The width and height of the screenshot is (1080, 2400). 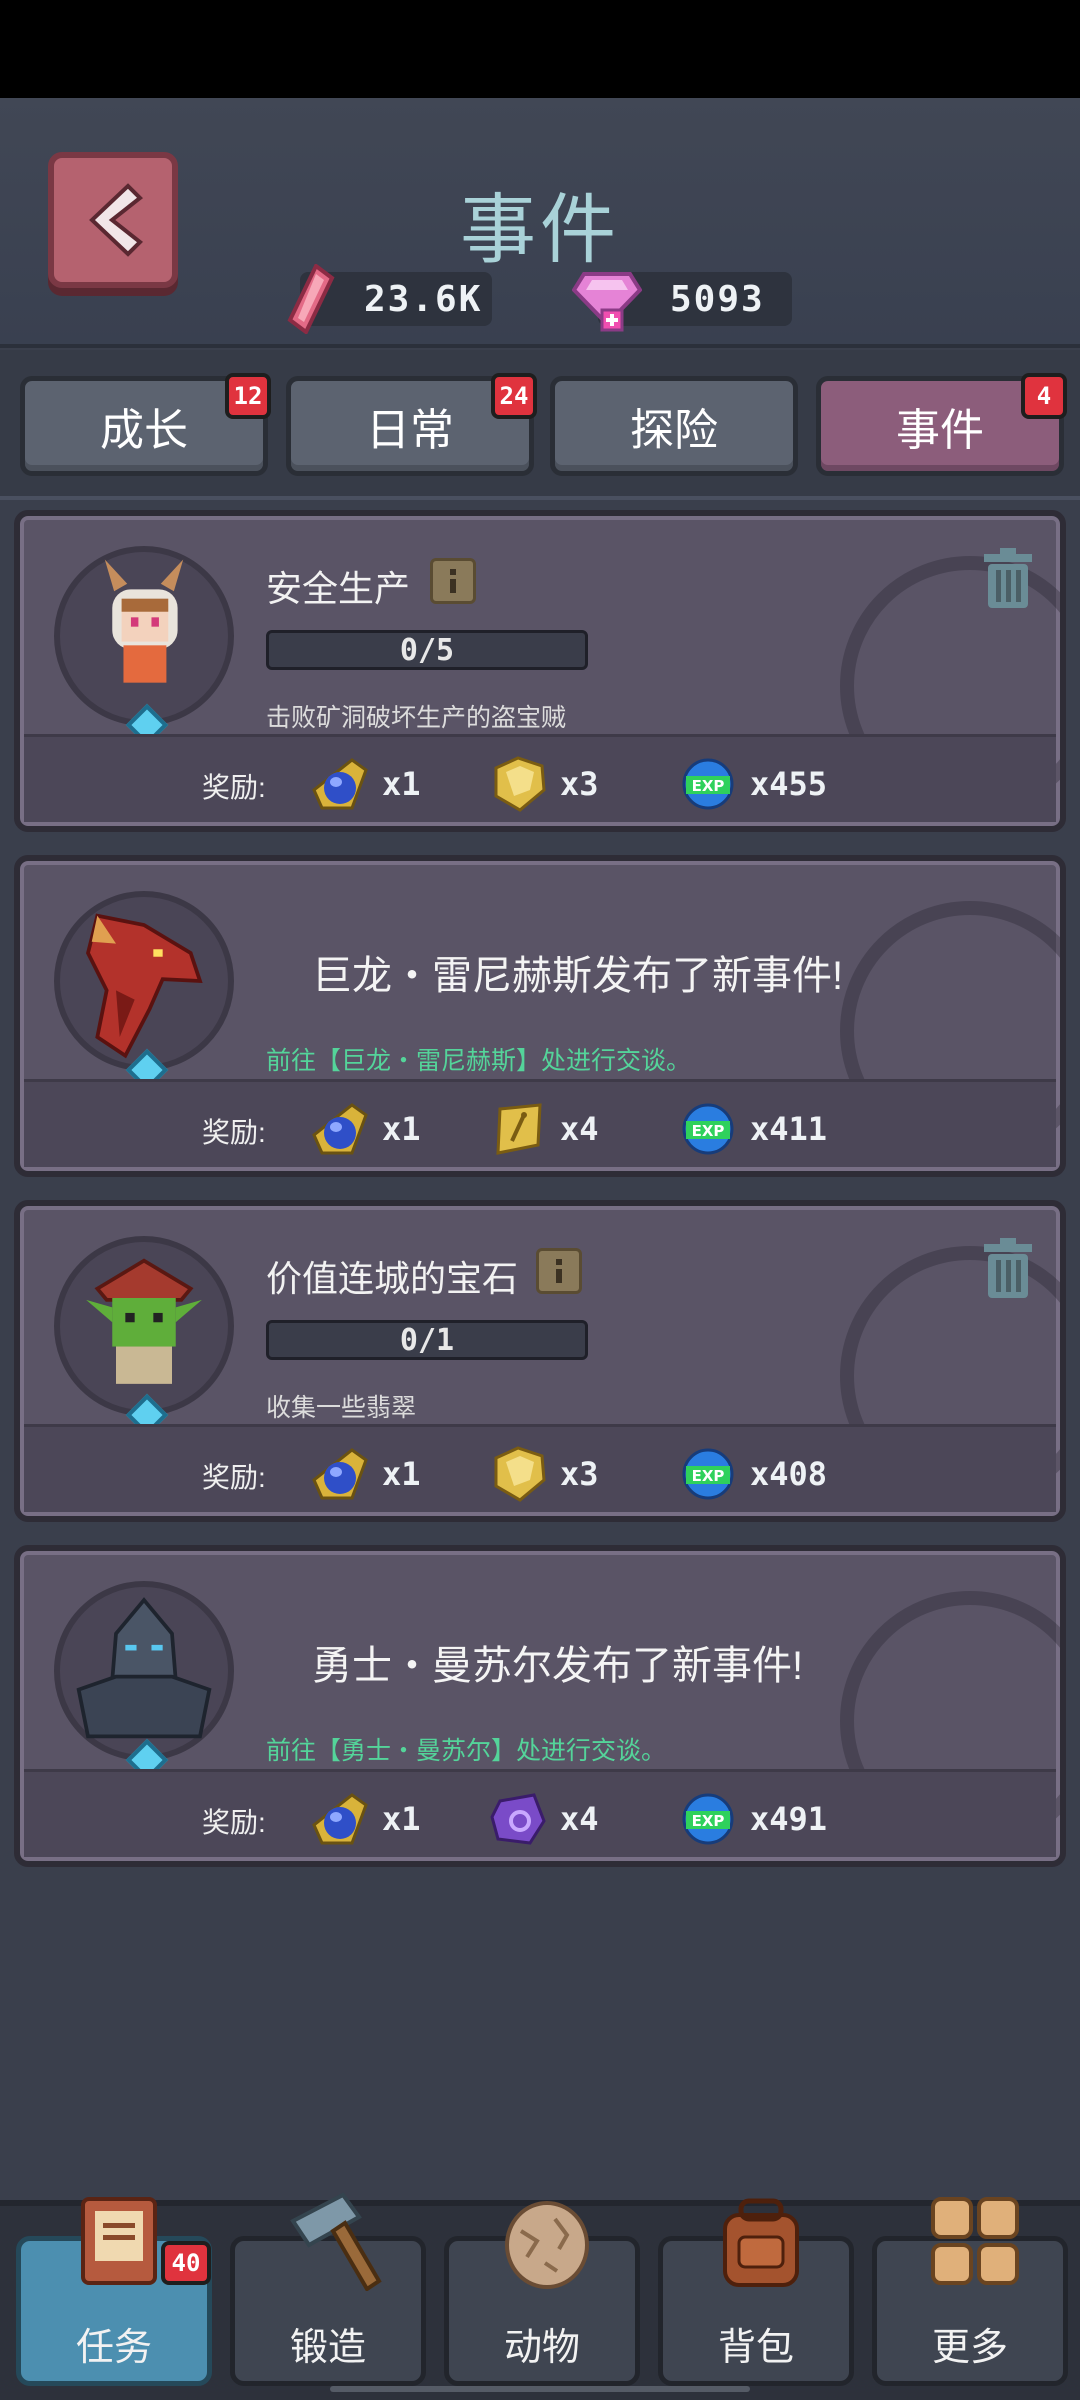 I want to click on knight-portrait-icon, so click(x=144, y=1668).